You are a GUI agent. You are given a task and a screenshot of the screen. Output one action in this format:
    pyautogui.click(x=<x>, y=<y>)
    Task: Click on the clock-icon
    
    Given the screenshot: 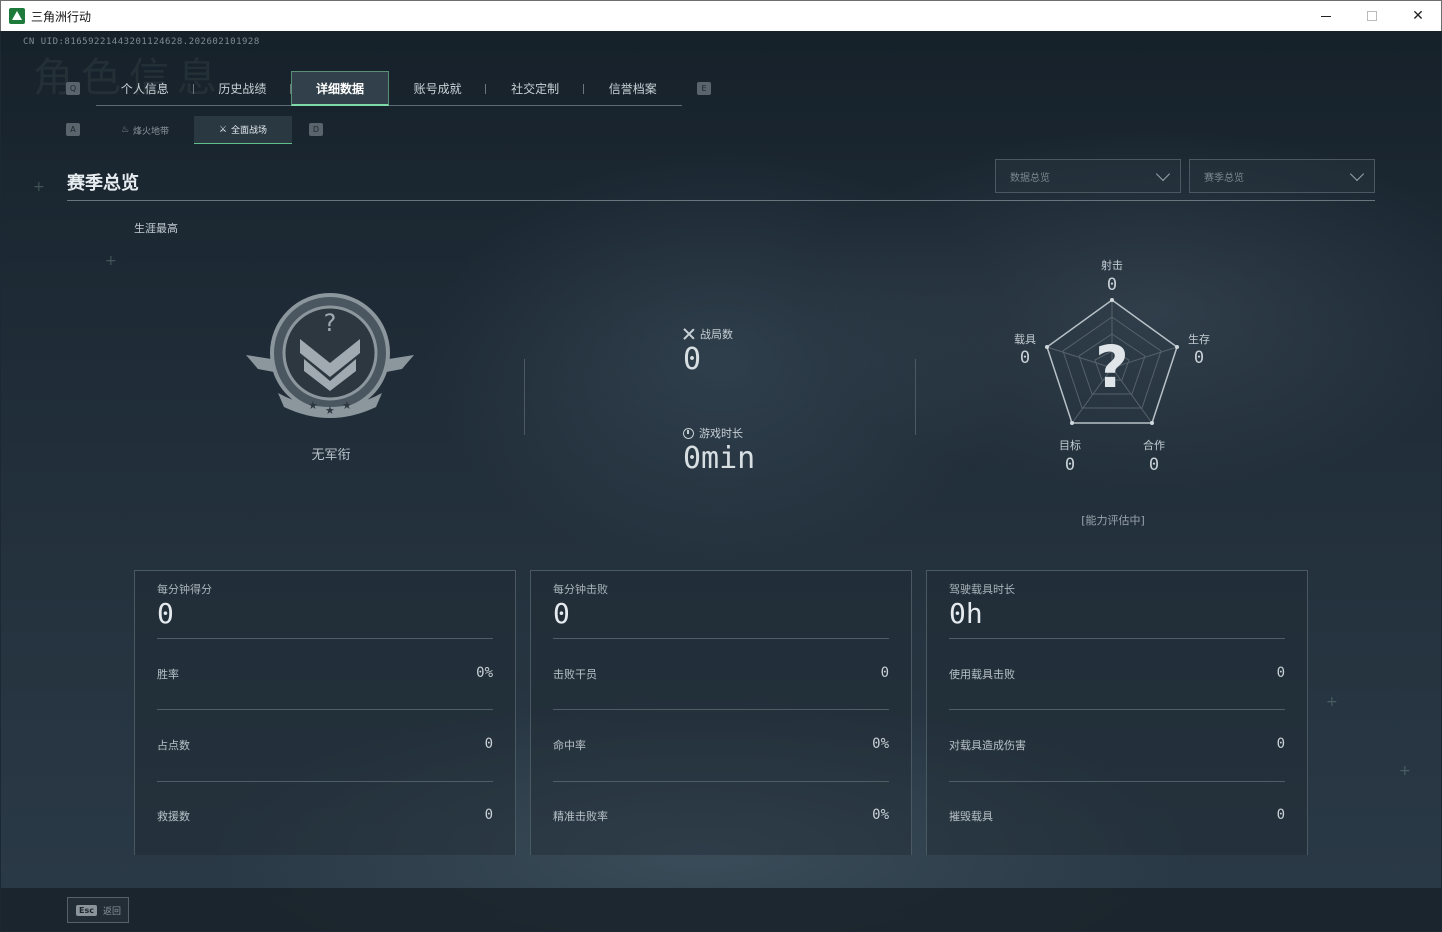 What is the action you would take?
    pyautogui.click(x=688, y=433)
    